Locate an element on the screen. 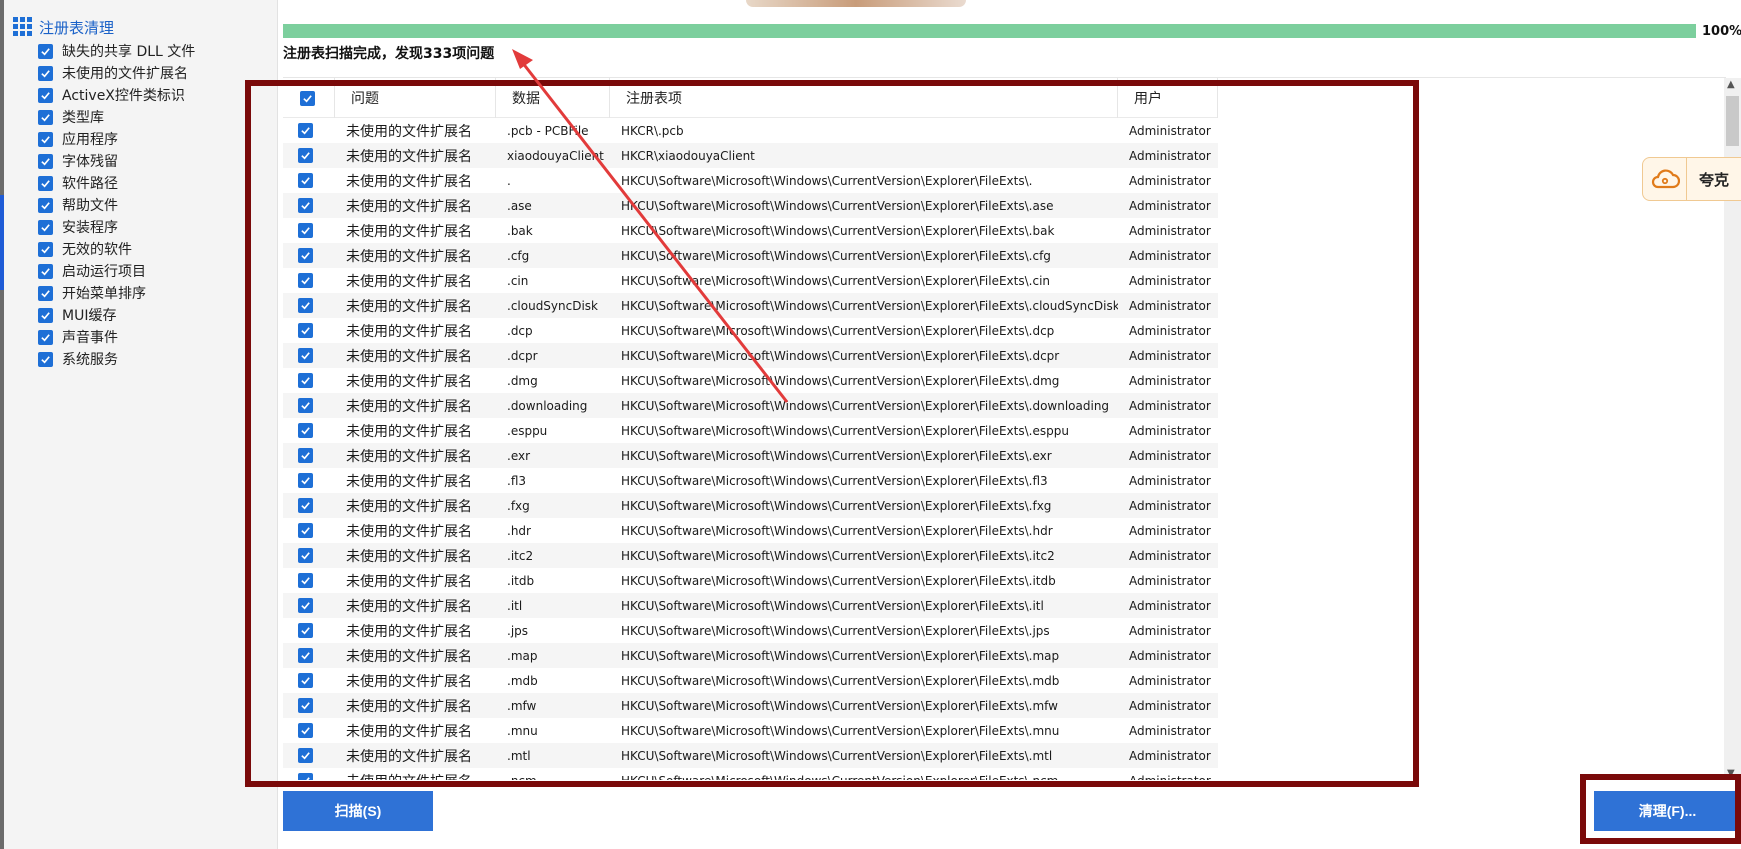 Image resolution: width=1741 pixels, height=849 pixels. sidebar-item: 软件路径 is located at coordinates (116, 183).